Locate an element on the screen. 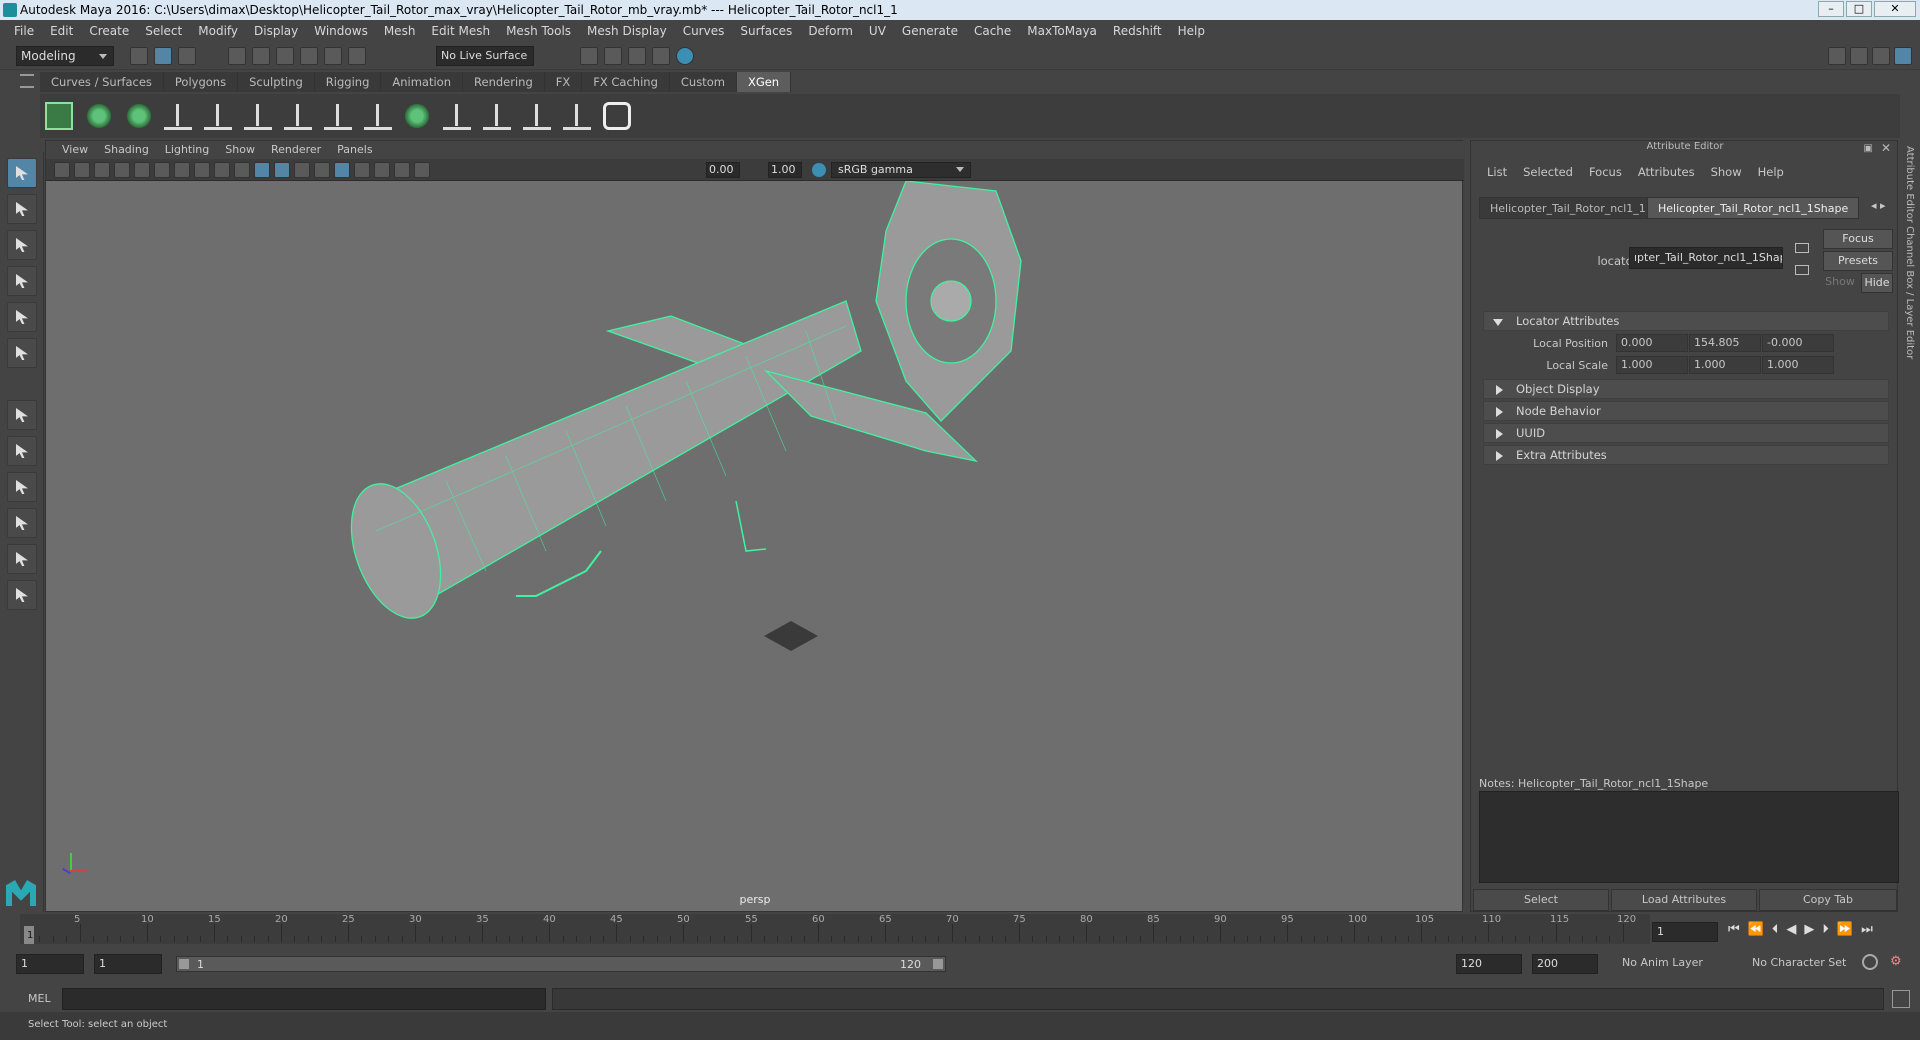 This screenshot has width=1920, height=1040. tab-animation: Animation is located at coordinates (422, 82).